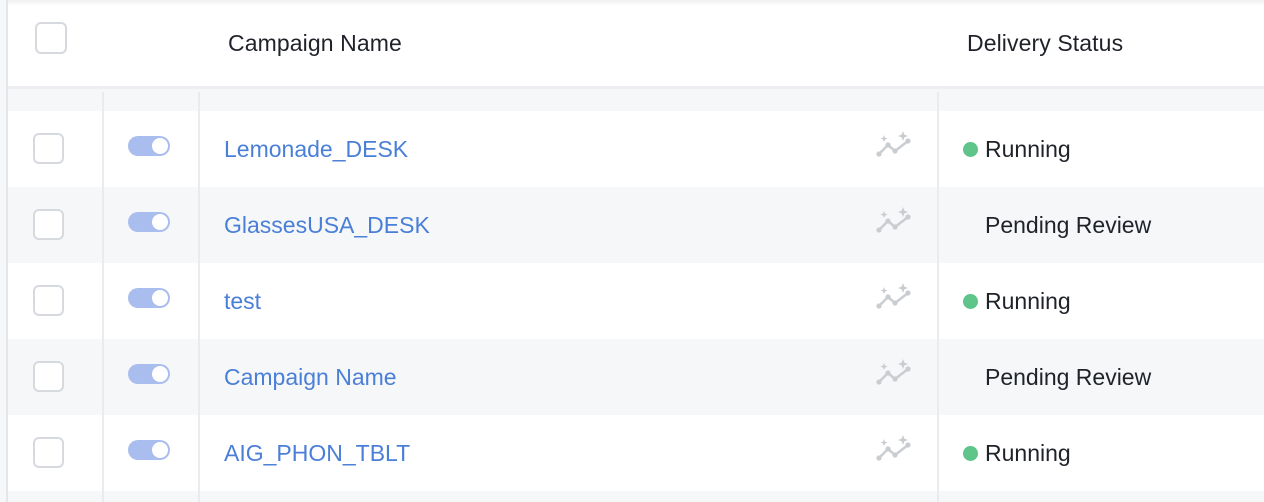  Describe the element at coordinates (316, 149) in the screenshot. I see `campaign-name-link: Lemonade_DESK` at that location.